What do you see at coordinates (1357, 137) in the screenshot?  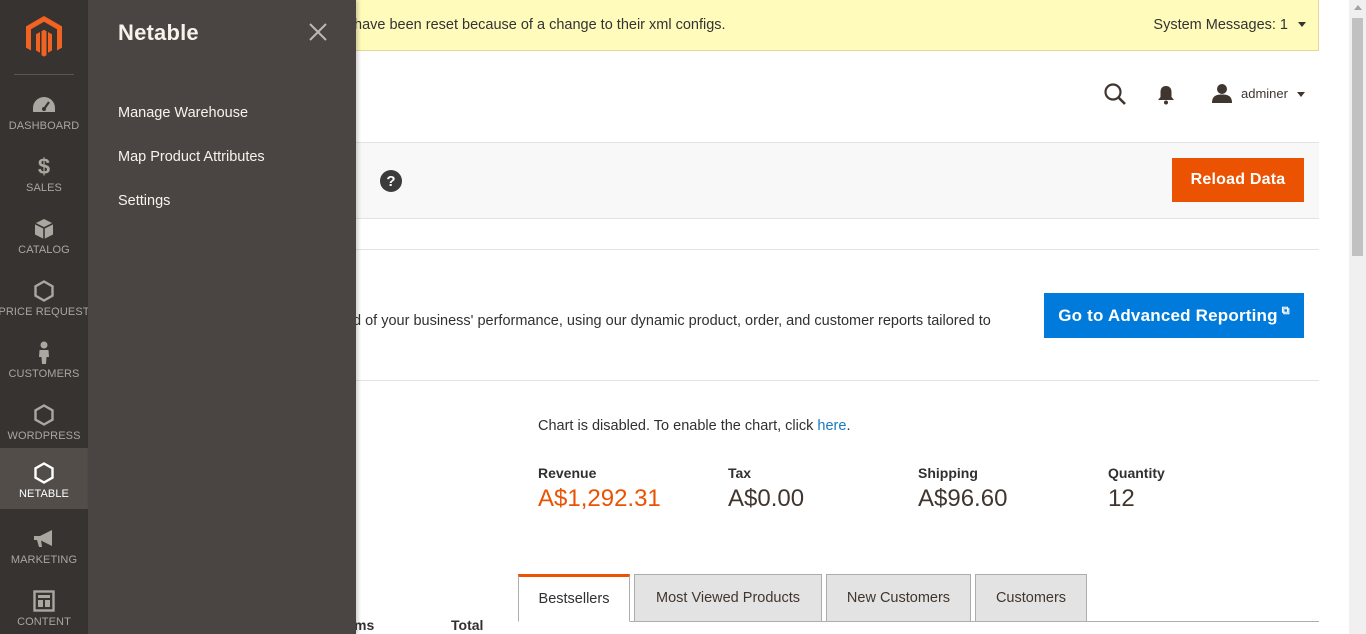 I see `scrollbar-thumb` at bounding box center [1357, 137].